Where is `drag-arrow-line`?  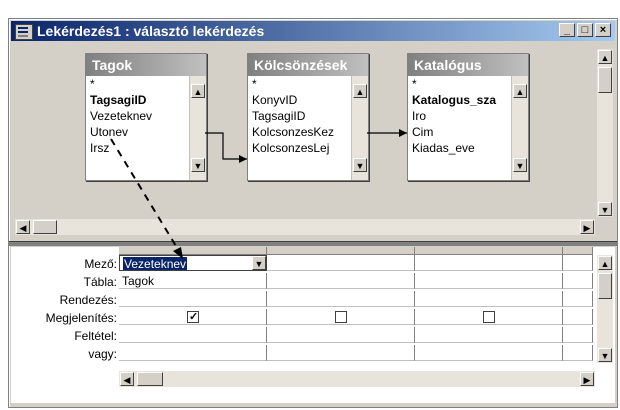 drag-arrow-line is located at coordinates (145, 195).